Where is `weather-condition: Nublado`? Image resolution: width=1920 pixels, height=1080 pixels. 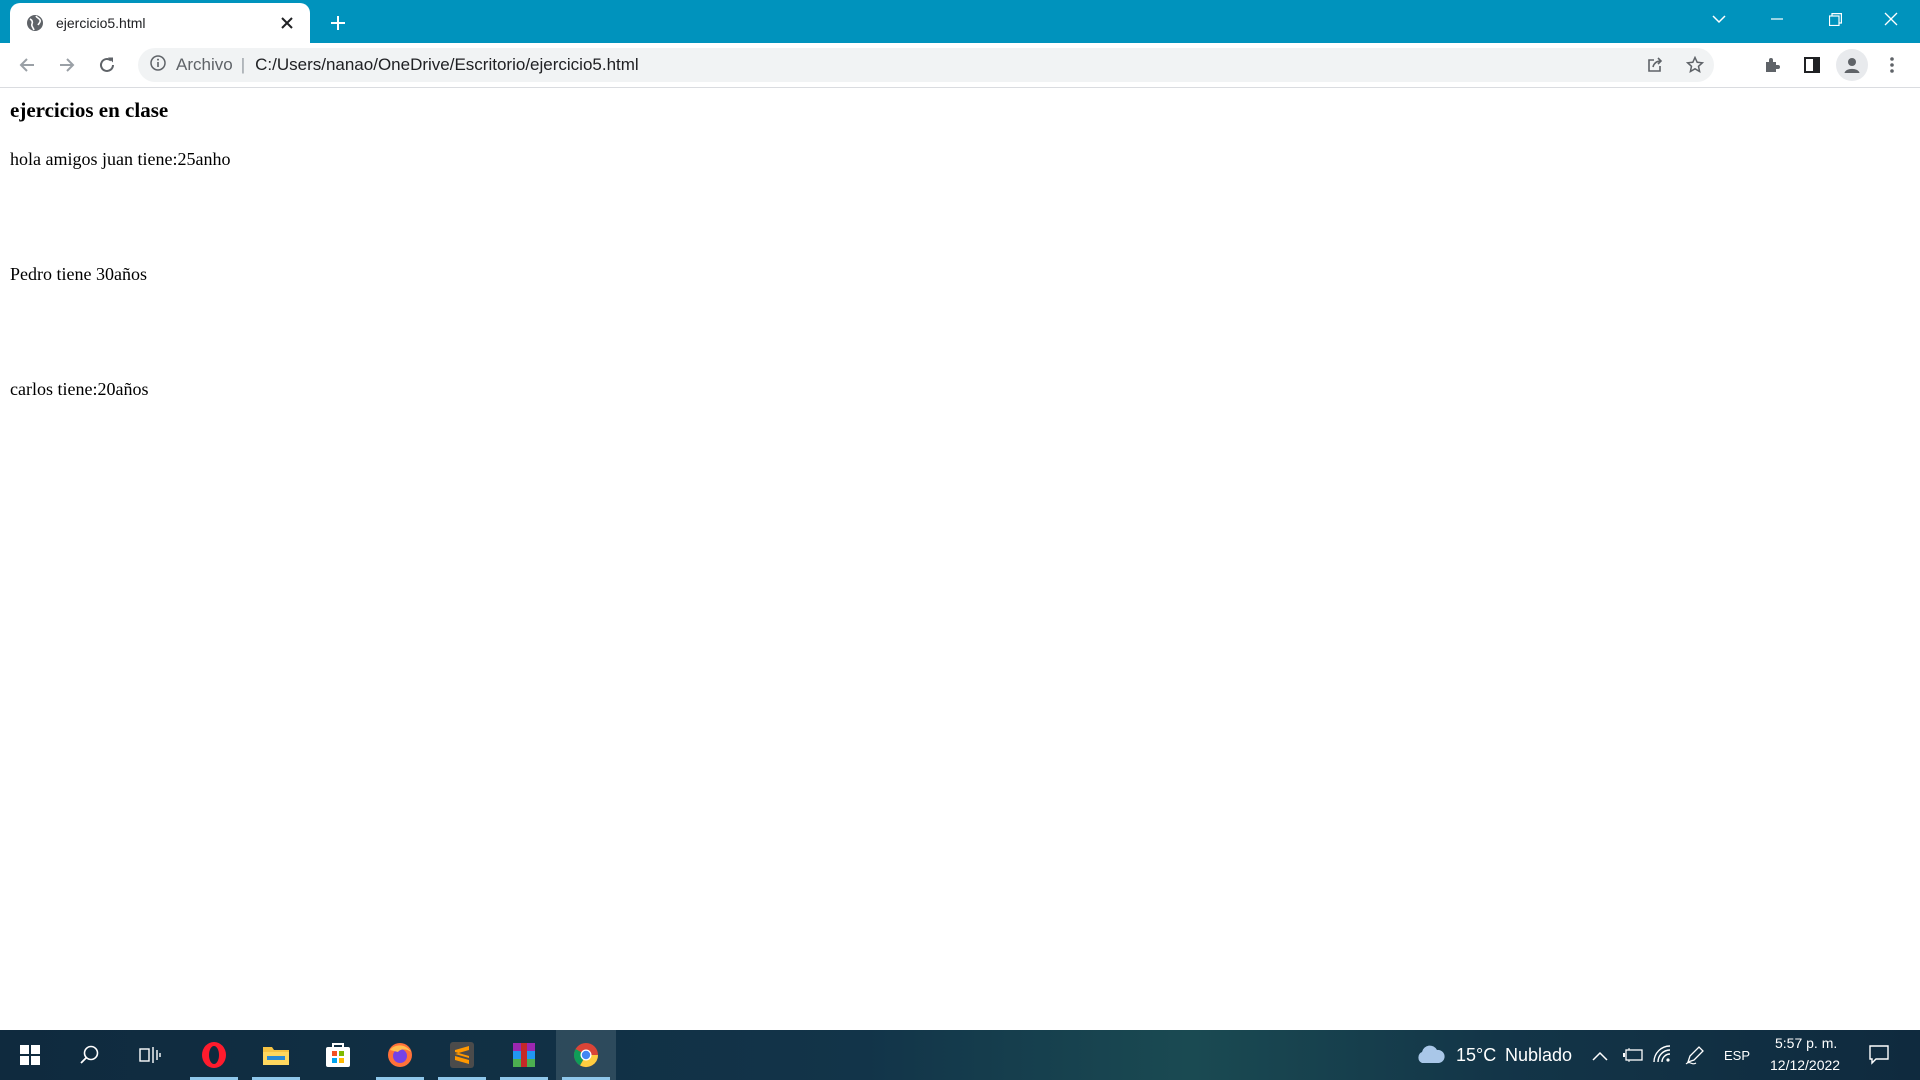
weather-condition: Nublado is located at coordinates (1538, 1055).